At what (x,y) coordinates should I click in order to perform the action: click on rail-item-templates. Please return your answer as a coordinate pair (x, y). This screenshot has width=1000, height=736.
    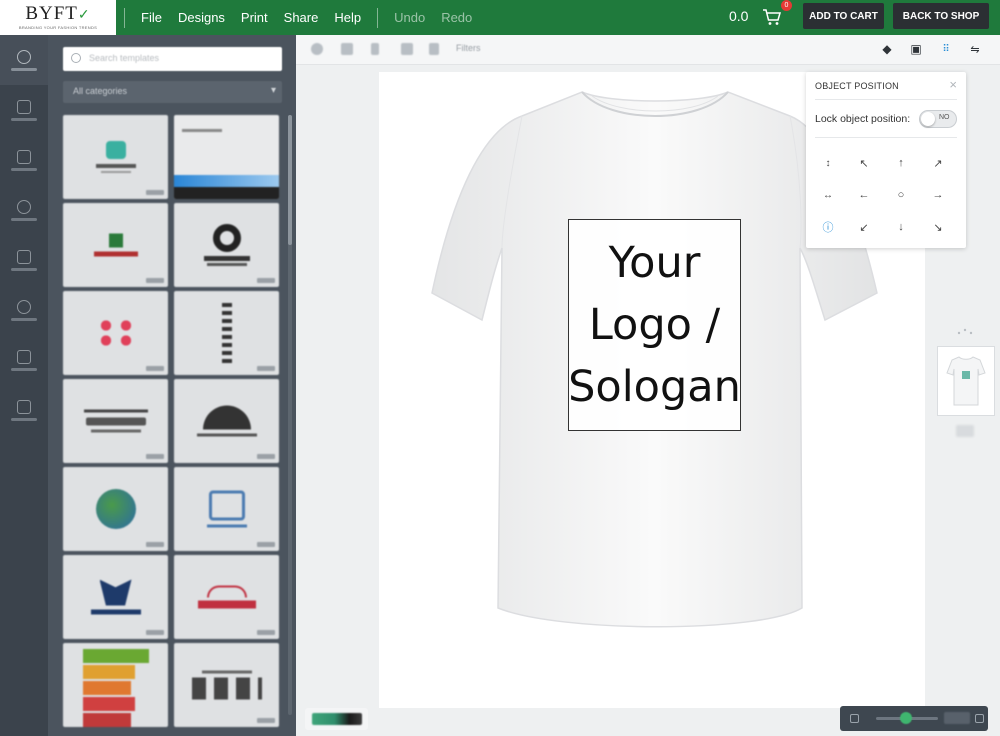
    Looking at the image, I should click on (24, 410).